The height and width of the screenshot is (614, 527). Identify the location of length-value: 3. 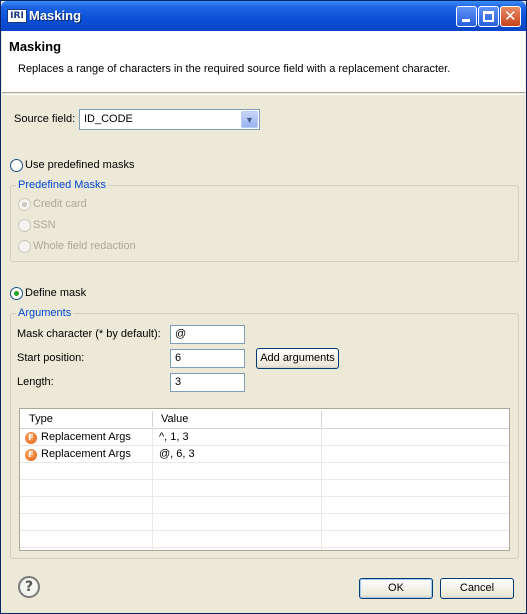
(178, 382).